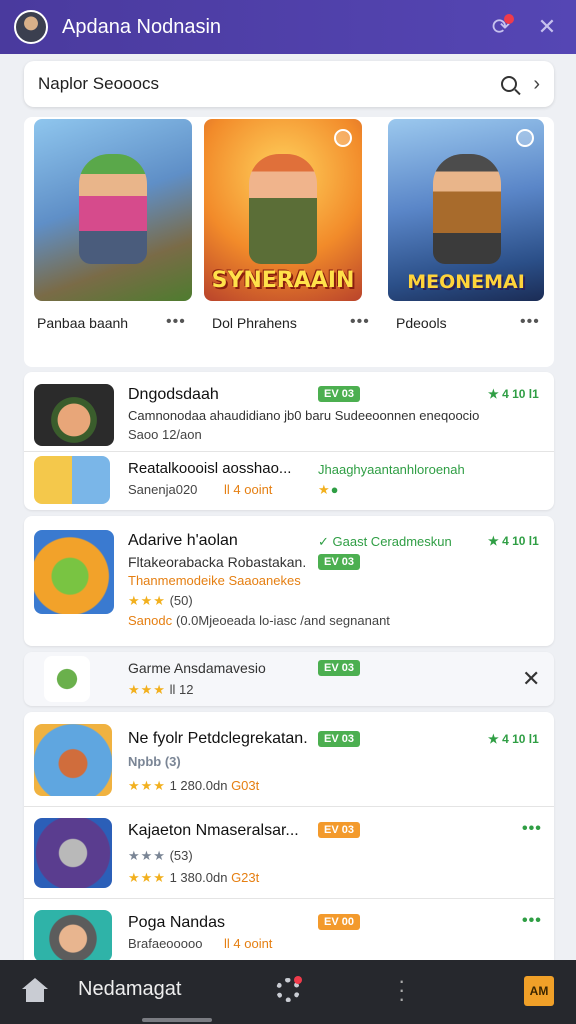  What do you see at coordinates (269, 84) in the screenshot?
I see `search-input: Naplor Seooocs` at bounding box center [269, 84].